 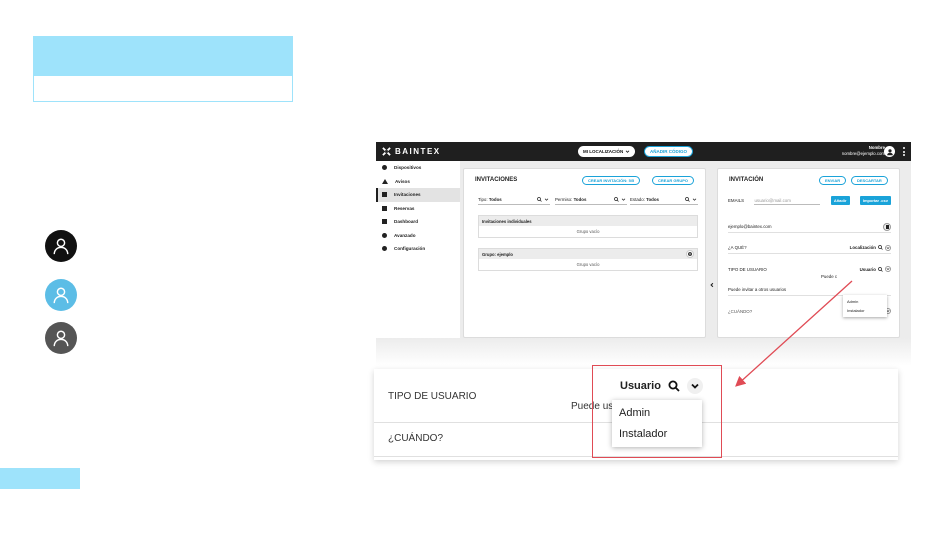 I want to click on group-settings-button, so click(x=690, y=254).